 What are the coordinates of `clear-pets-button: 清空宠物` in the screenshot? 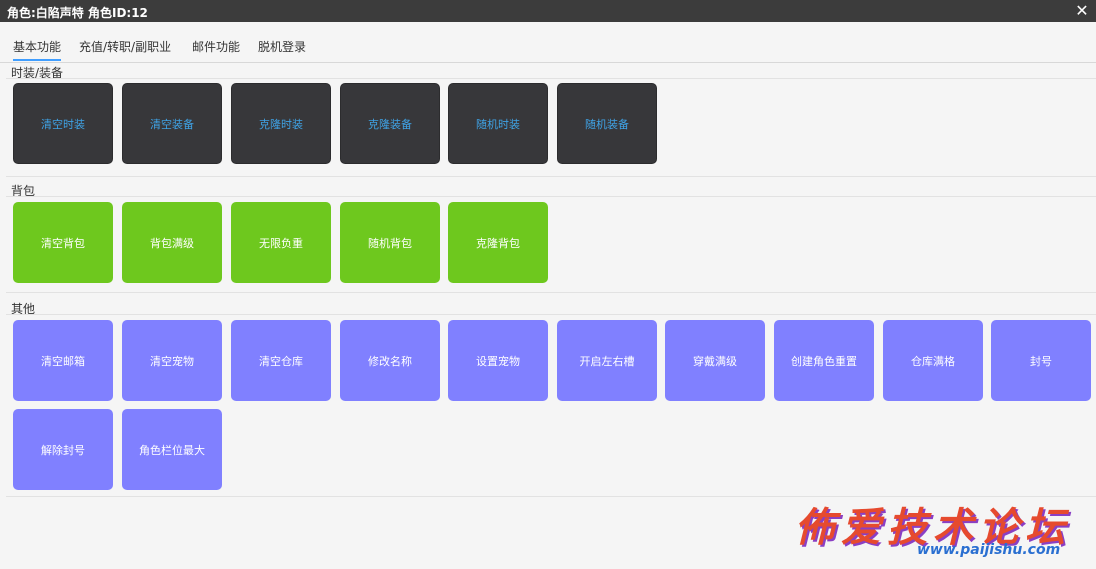 It's located at (172, 360).